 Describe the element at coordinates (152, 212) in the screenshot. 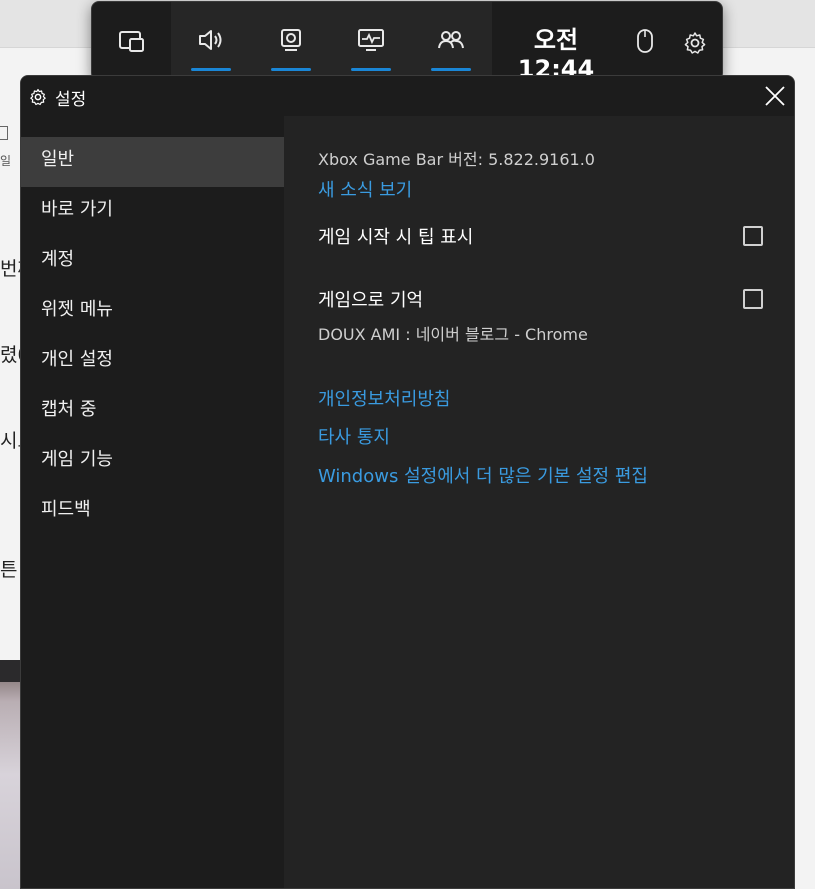

I see `sidebar-item-shortcuts: 바로 가기` at that location.